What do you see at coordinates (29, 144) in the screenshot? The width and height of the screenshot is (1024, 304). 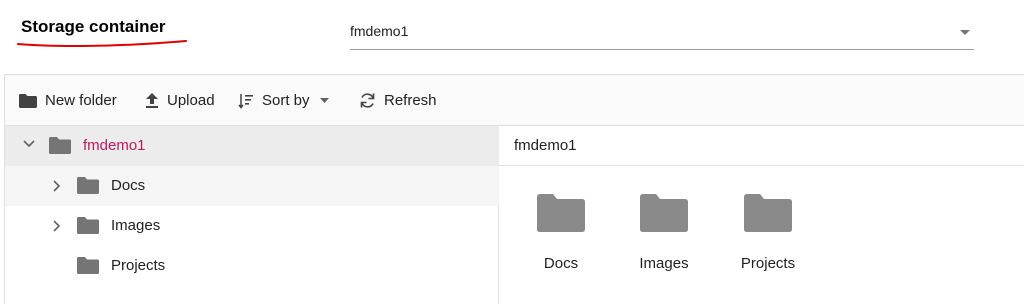 I see `chevron-down-icon` at bounding box center [29, 144].